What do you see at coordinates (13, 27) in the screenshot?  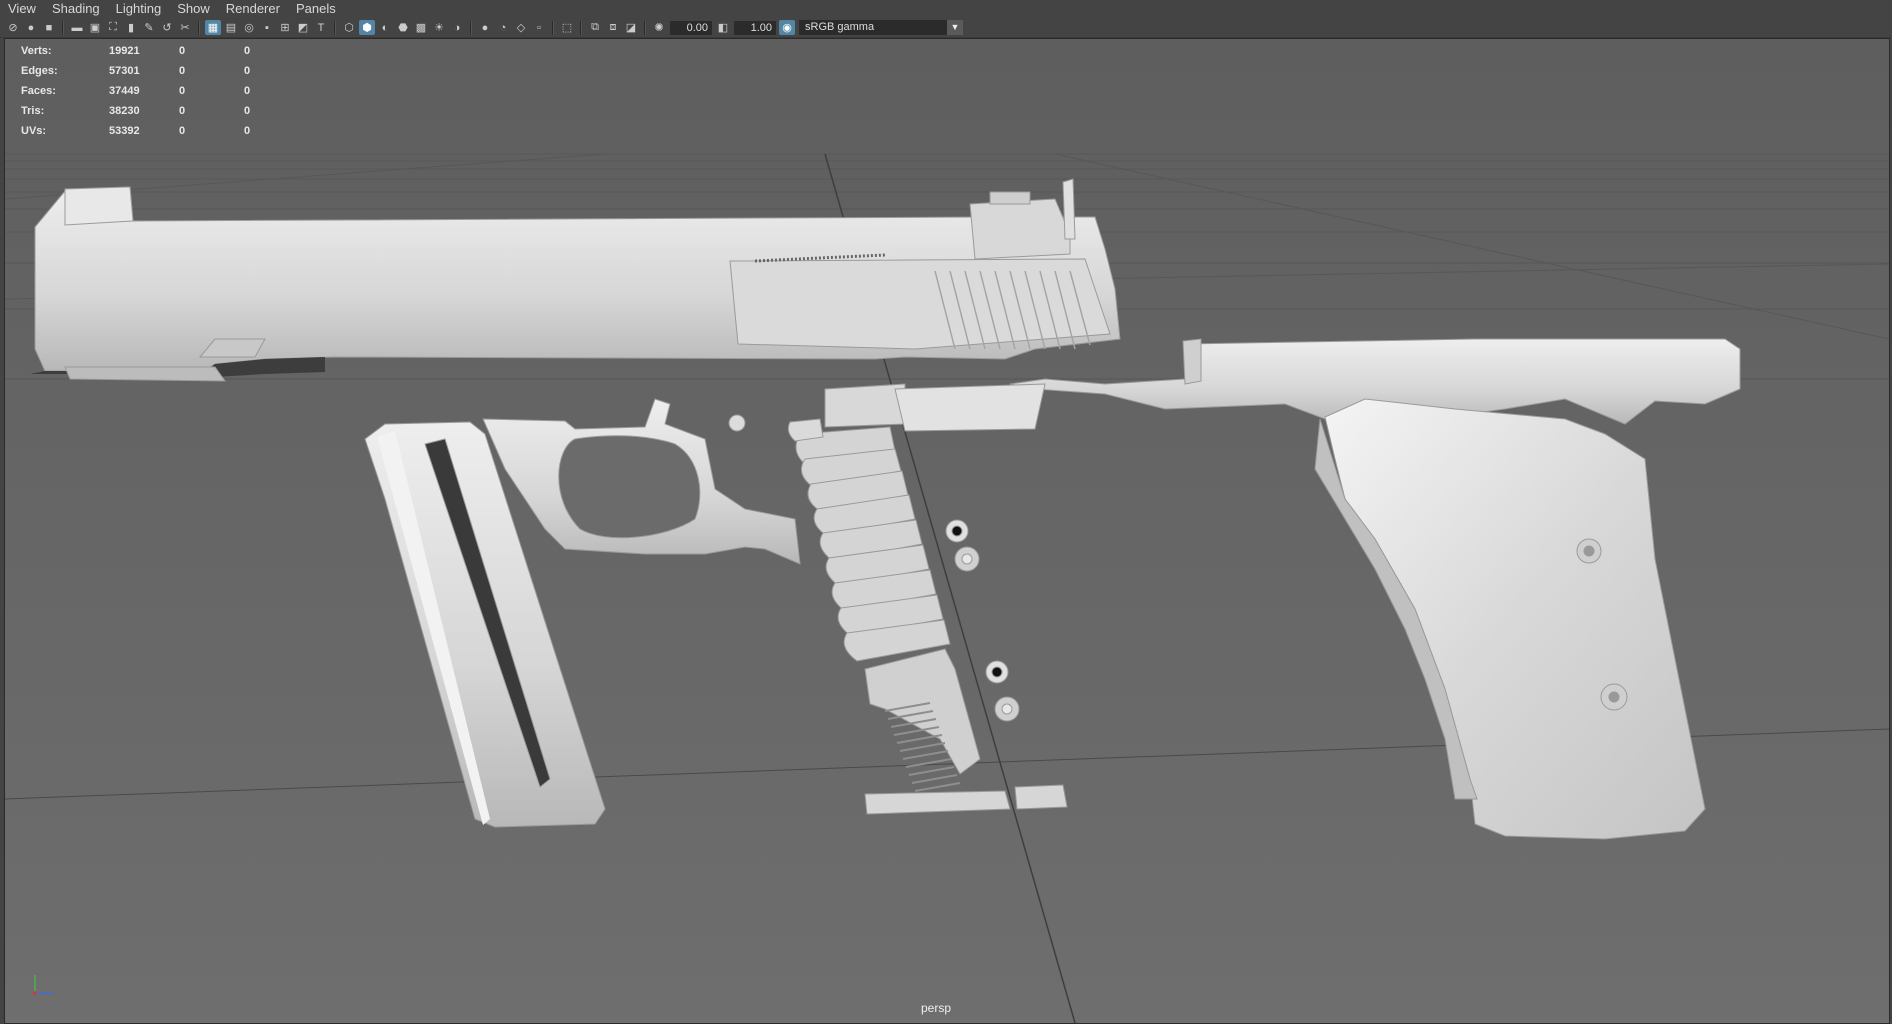 I see `select-camera-icon: ⊘` at bounding box center [13, 27].